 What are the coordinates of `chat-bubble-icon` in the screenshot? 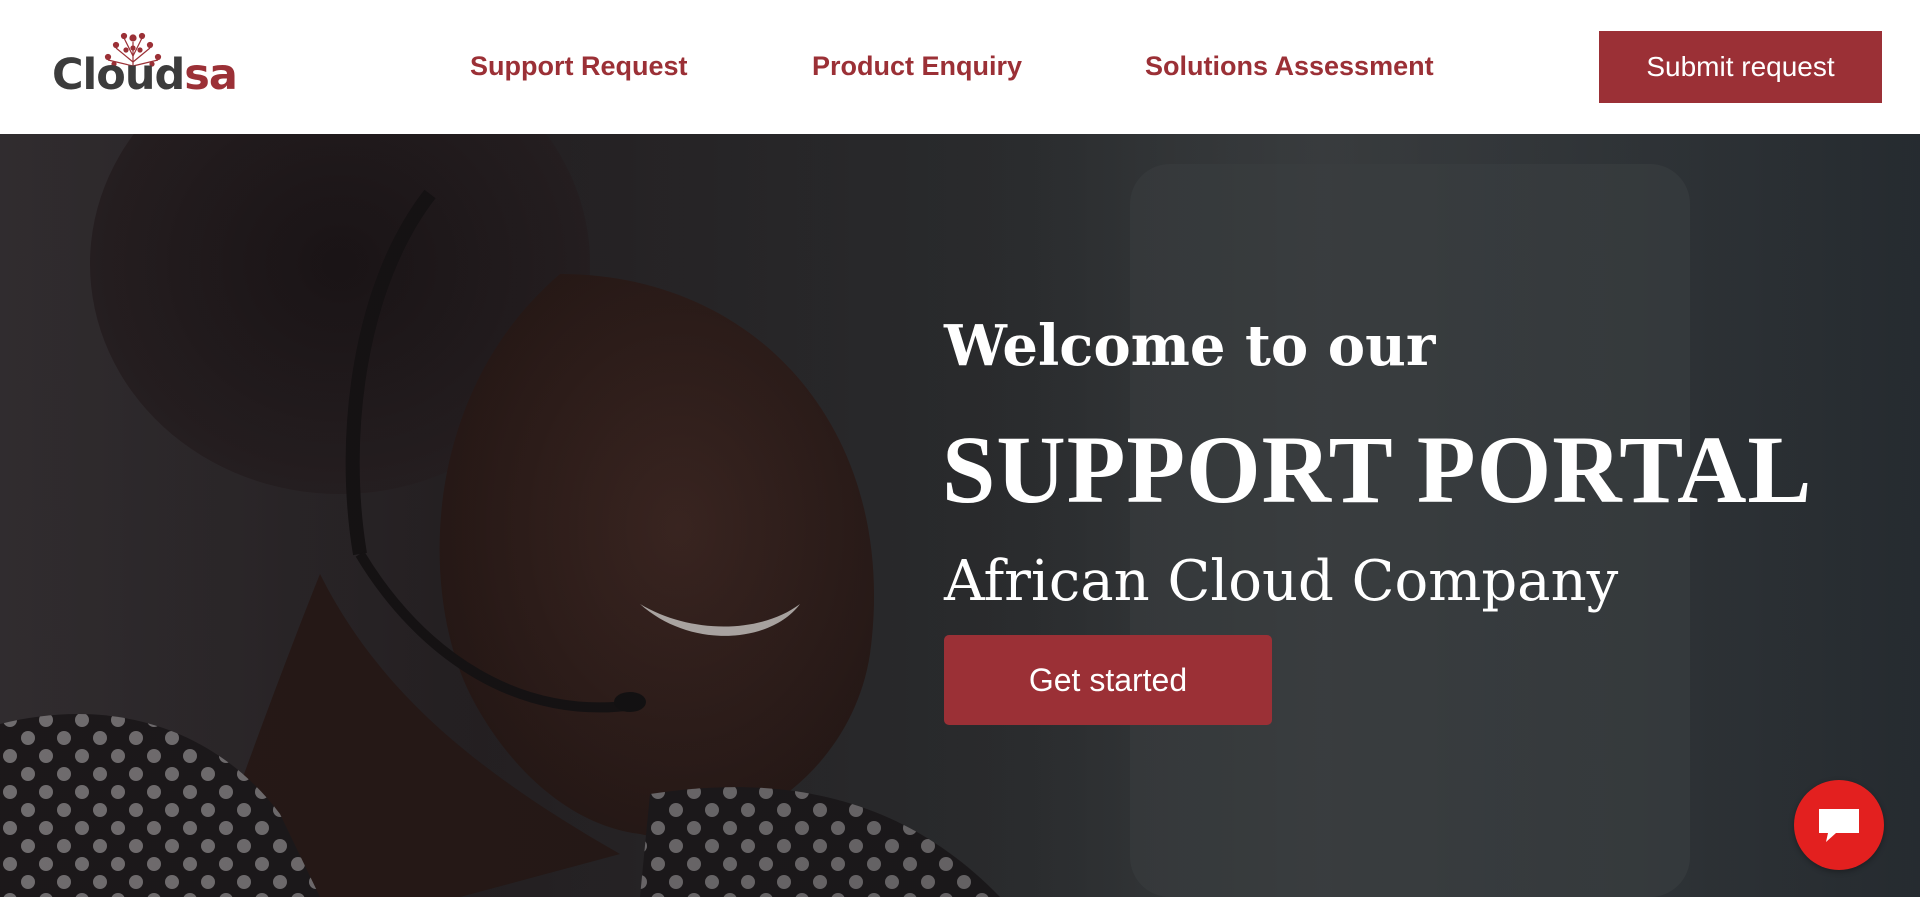 It's located at (1839, 825).